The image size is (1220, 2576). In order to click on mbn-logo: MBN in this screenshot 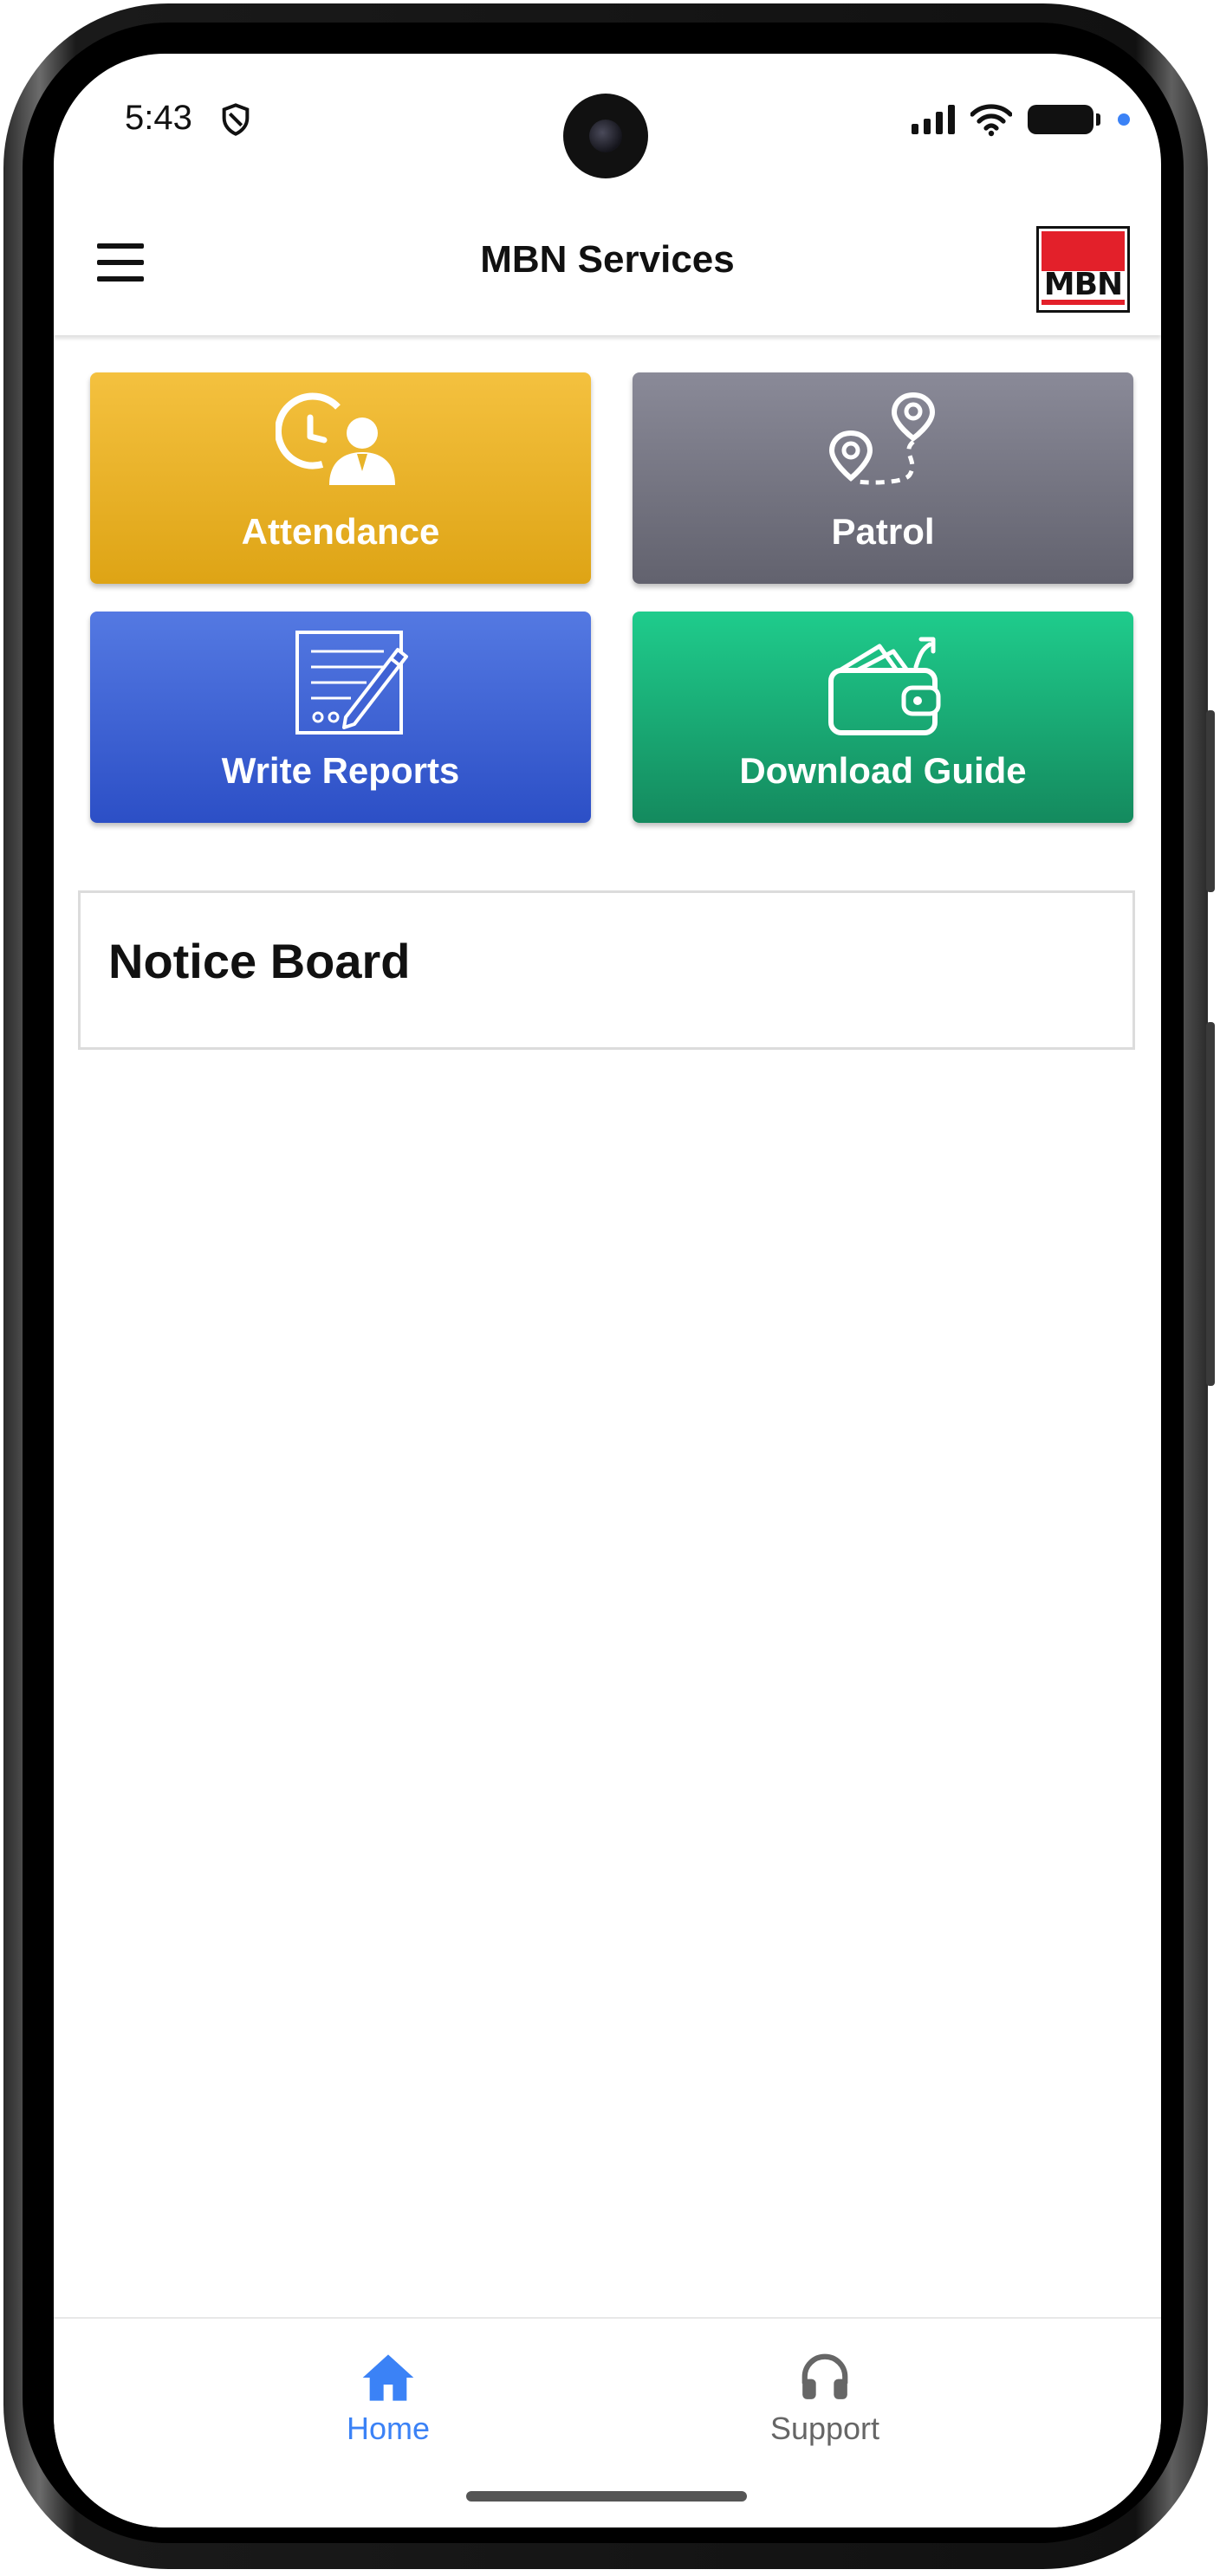, I will do `click(1083, 269)`.